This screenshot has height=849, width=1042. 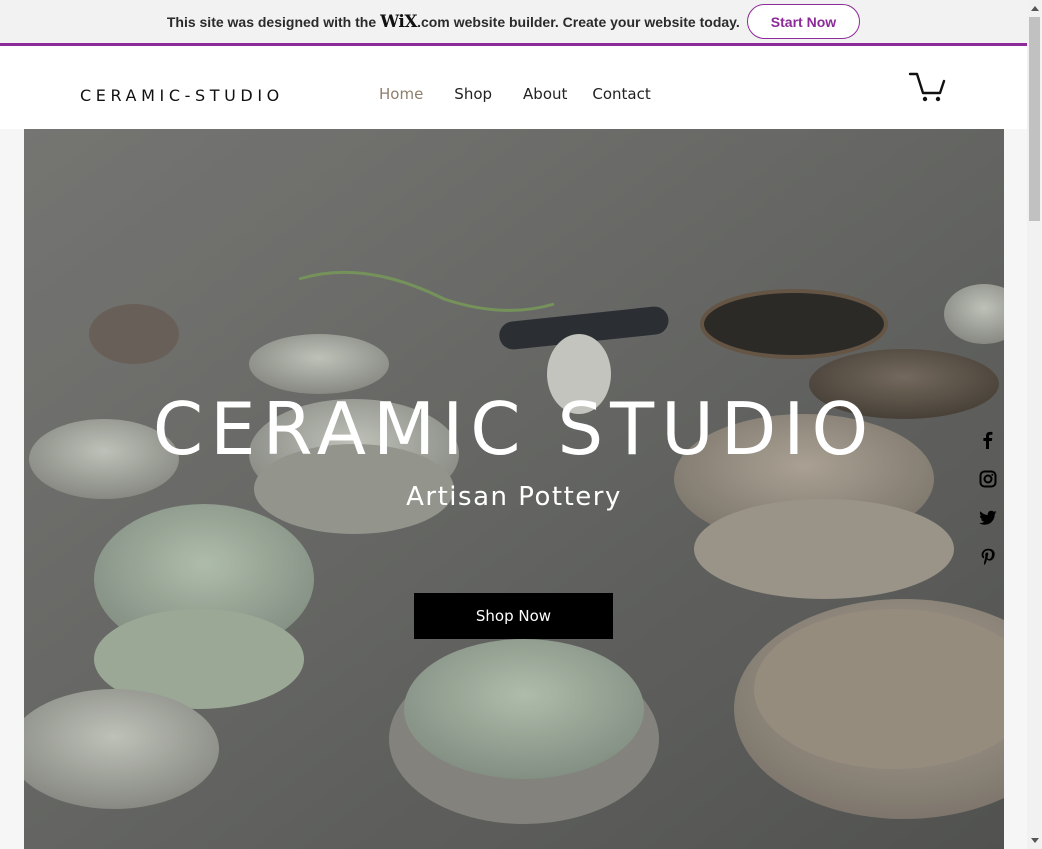 What do you see at coordinates (928, 87) in the screenshot?
I see `cart-icon` at bounding box center [928, 87].